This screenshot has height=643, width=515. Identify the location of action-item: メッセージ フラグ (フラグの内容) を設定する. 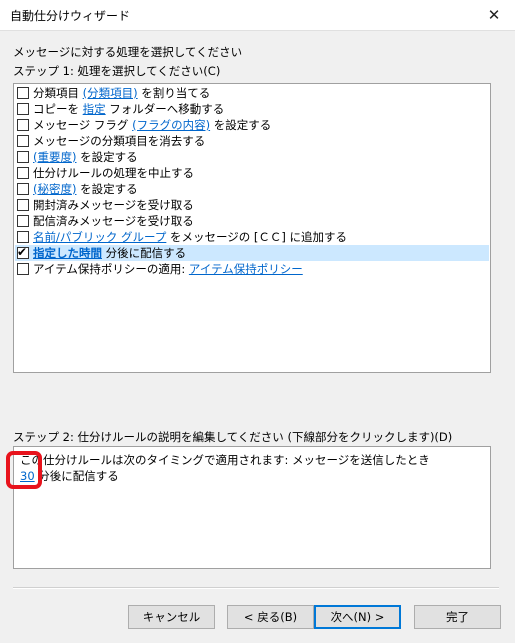
(252, 125).